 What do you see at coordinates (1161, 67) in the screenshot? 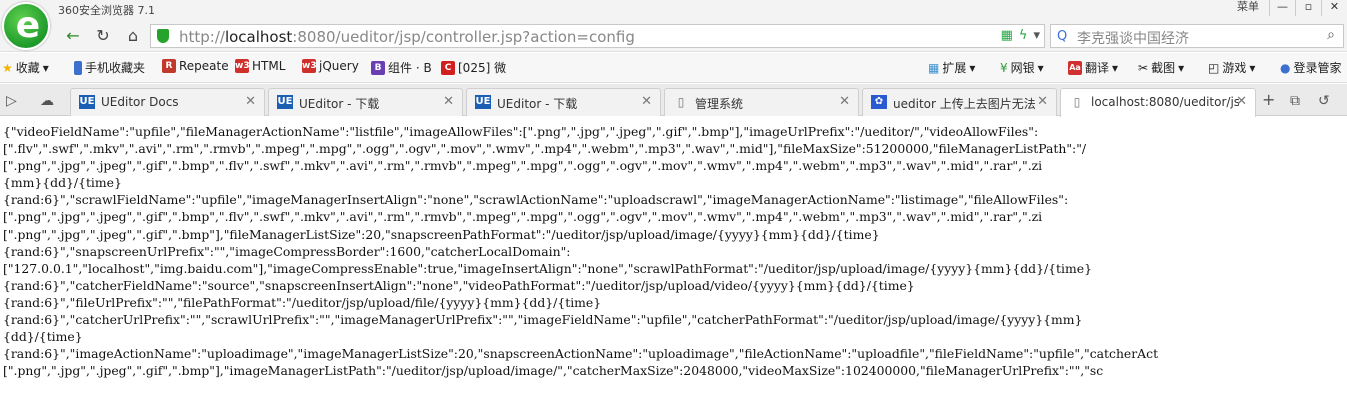
I see `toolbar-screenshot: ✂ 截图 ▾` at bounding box center [1161, 67].